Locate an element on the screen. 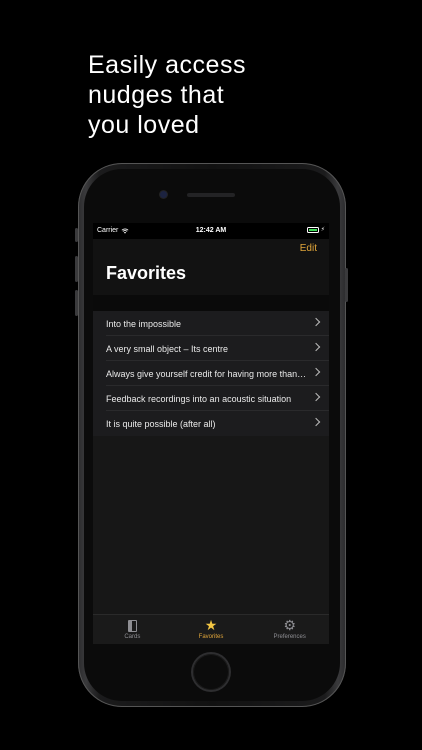 The width and height of the screenshot is (422, 750). tab-label: Cards is located at coordinates (132, 636).